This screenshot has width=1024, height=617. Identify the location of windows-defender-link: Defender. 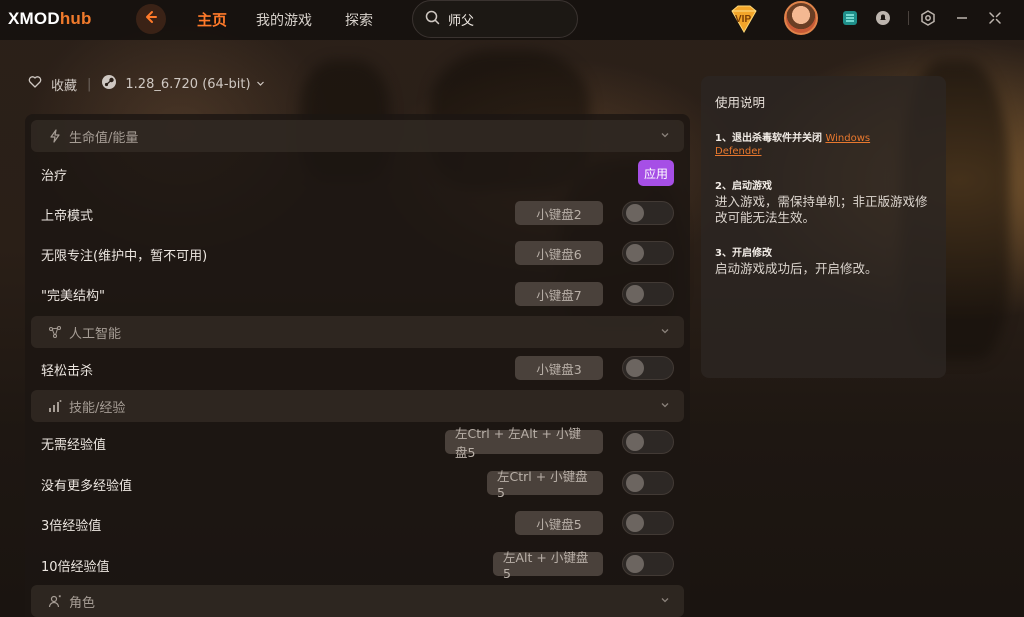
(823, 151).